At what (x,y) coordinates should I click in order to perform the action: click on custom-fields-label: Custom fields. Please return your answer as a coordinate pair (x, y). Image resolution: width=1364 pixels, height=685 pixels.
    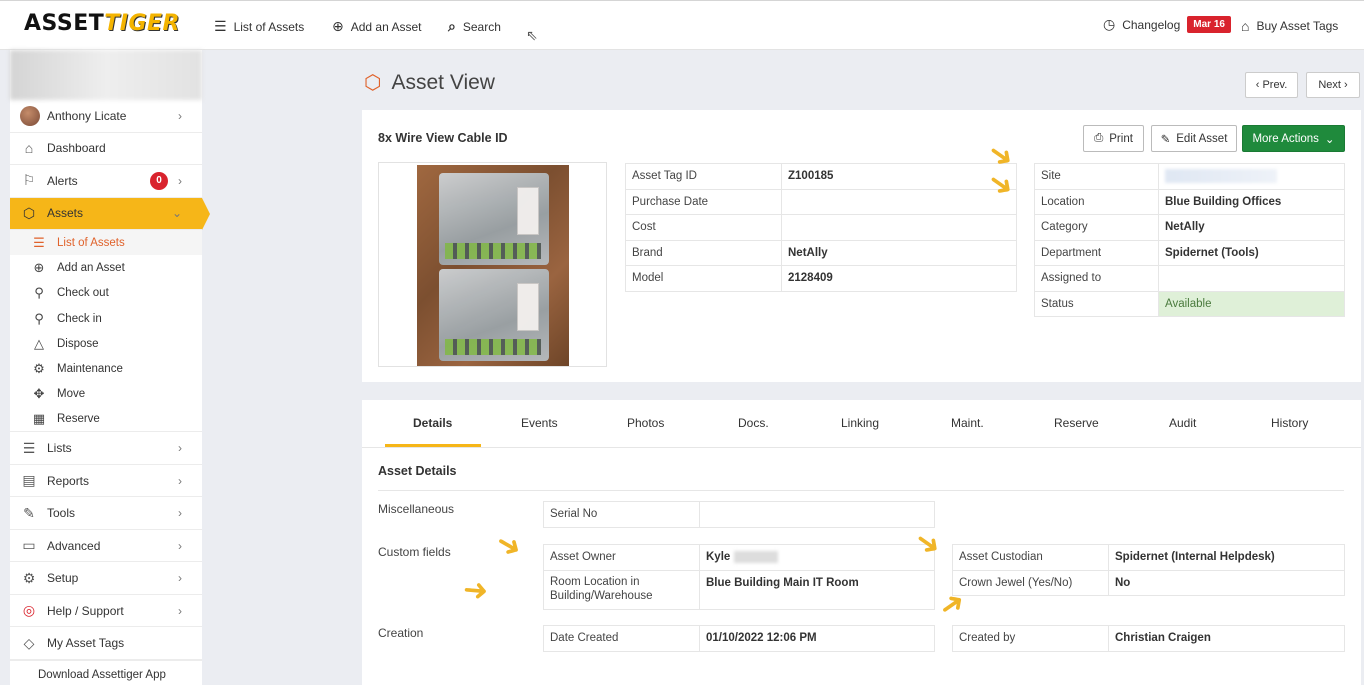
    Looking at the image, I should click on (414, 552).